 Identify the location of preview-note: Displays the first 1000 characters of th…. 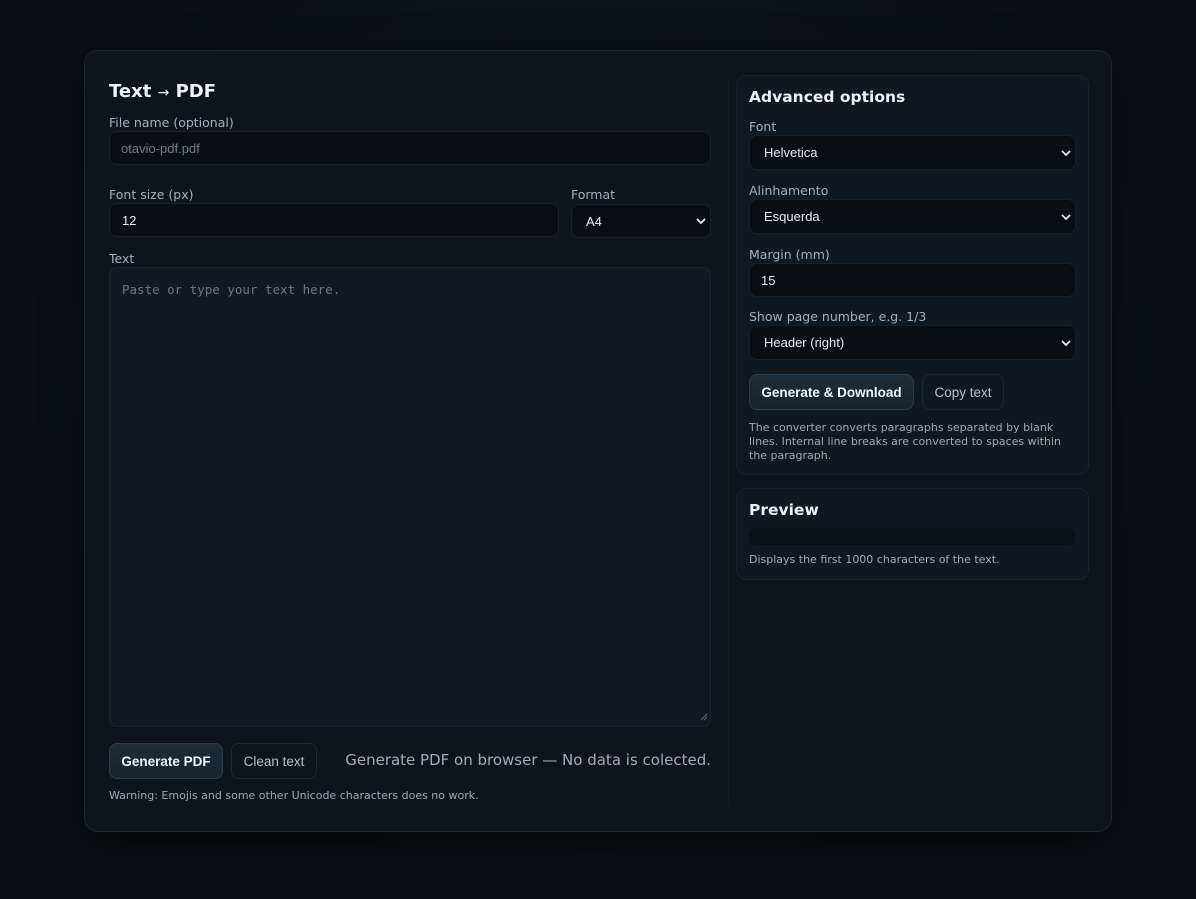
(874, 559).